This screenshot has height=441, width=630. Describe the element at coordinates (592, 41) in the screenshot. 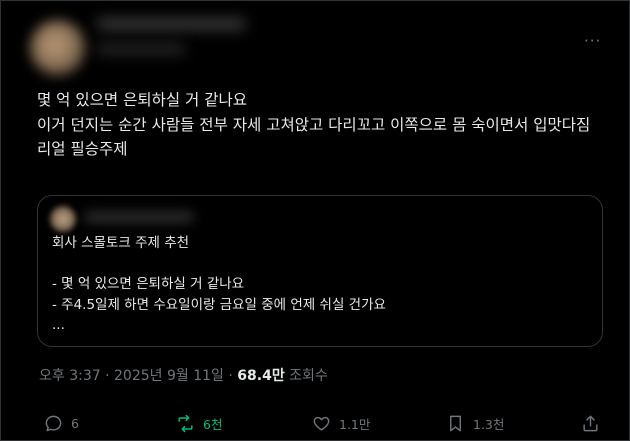

I see `more-horizontal-icon: ···` at that location.